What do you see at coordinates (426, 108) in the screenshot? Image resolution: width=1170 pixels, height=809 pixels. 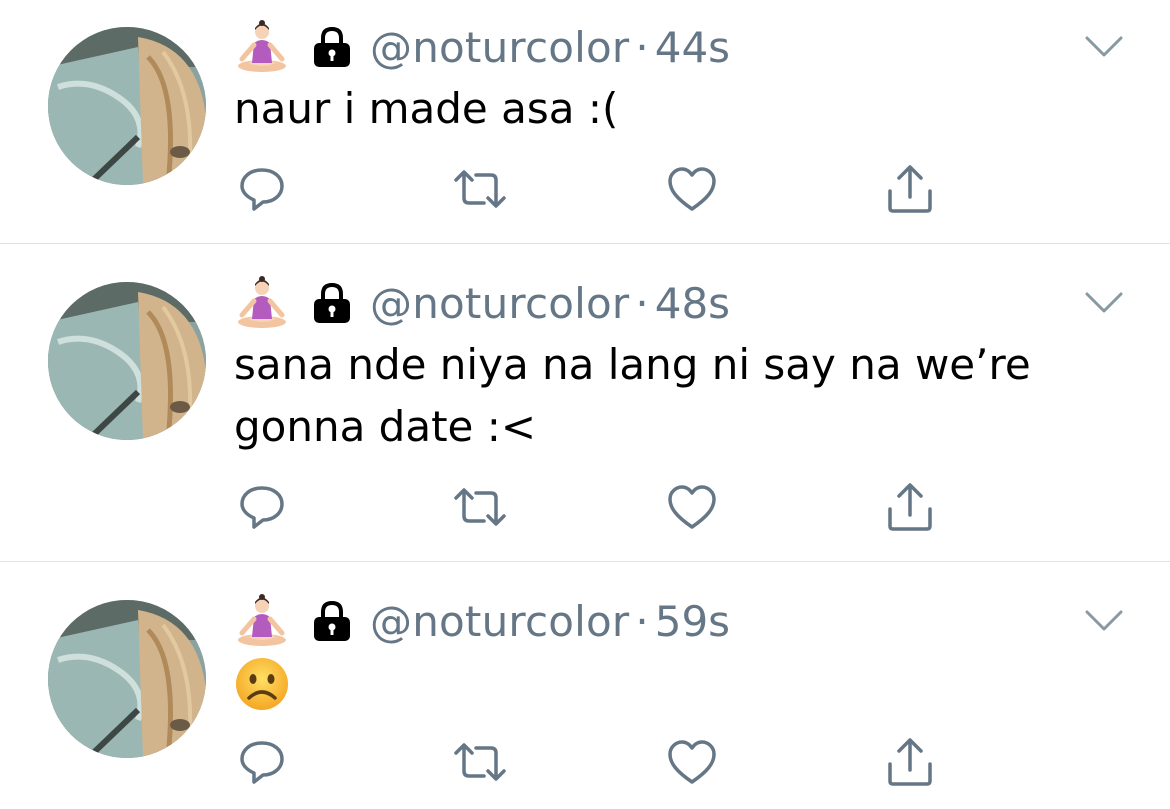 I see `tweet-text: naur i made asa :(` at bounding box center [426, 108].